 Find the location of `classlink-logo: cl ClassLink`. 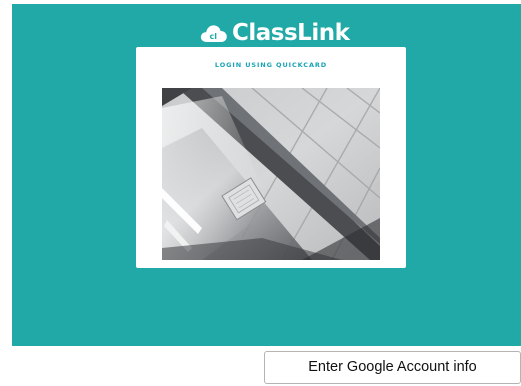

classlink-logo: cl ClassLink is located at coordinates (275, 33).